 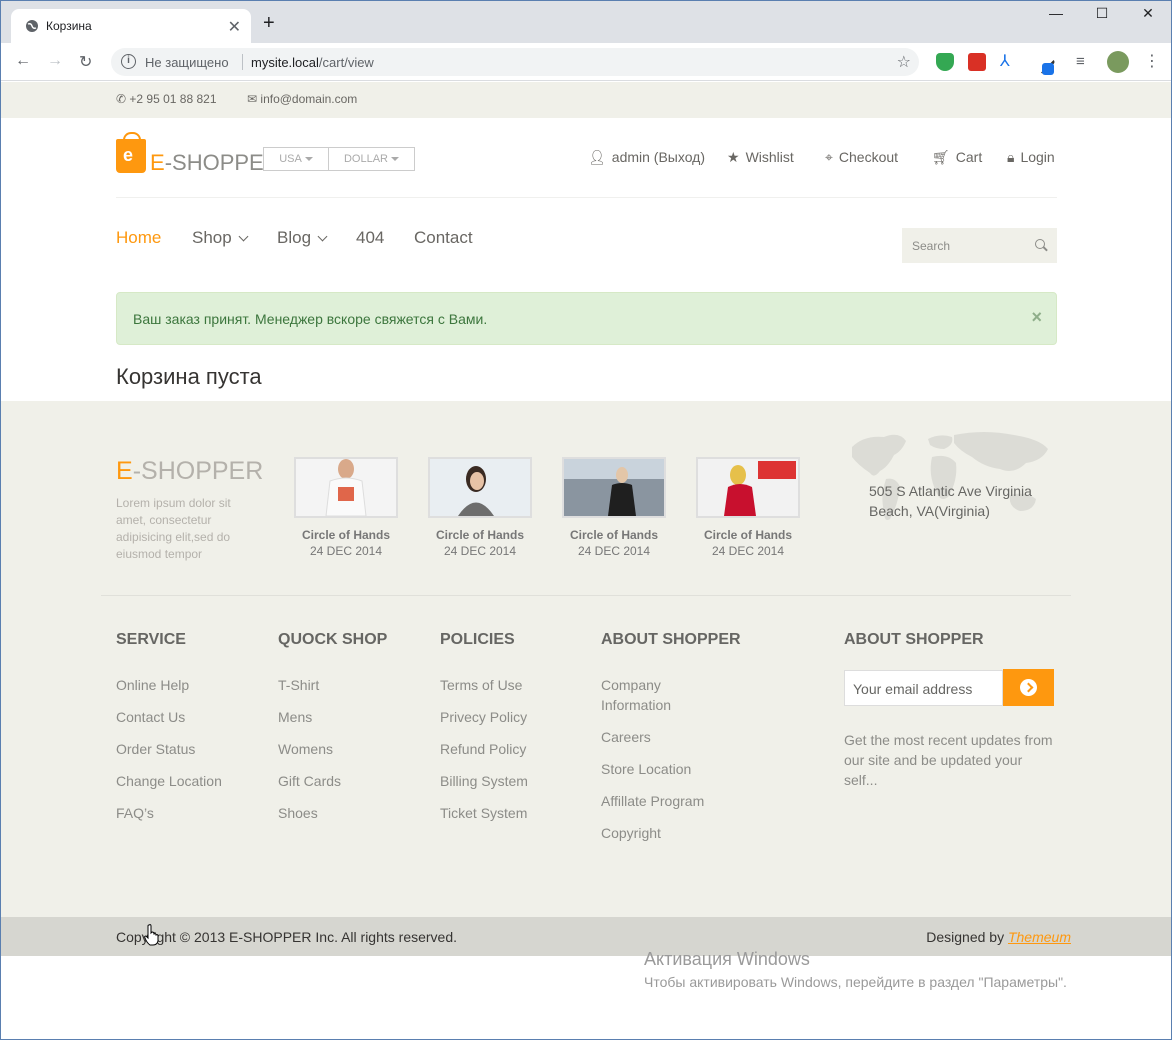 What do you see at coordinates (597, 157) in the screenshot?
I see `user-icon: 👤︎` at bounding box center [597, 157].